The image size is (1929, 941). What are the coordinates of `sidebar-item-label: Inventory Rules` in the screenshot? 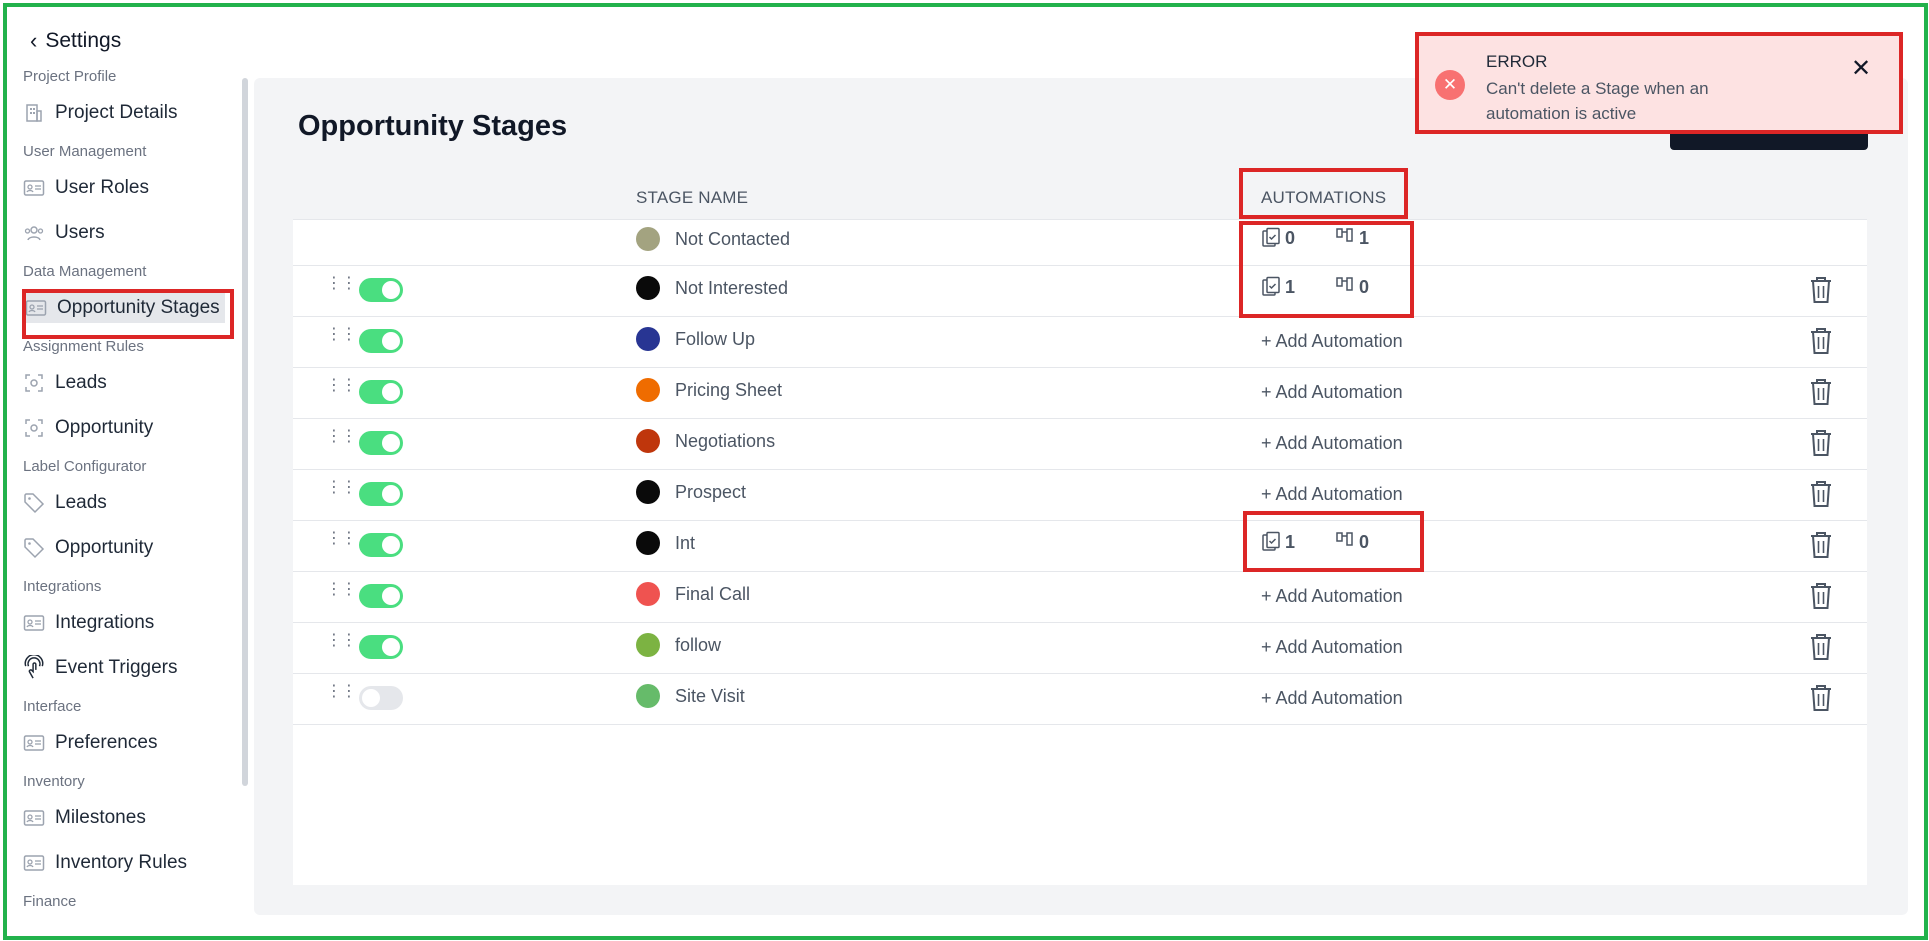 It's located at (121, 862).